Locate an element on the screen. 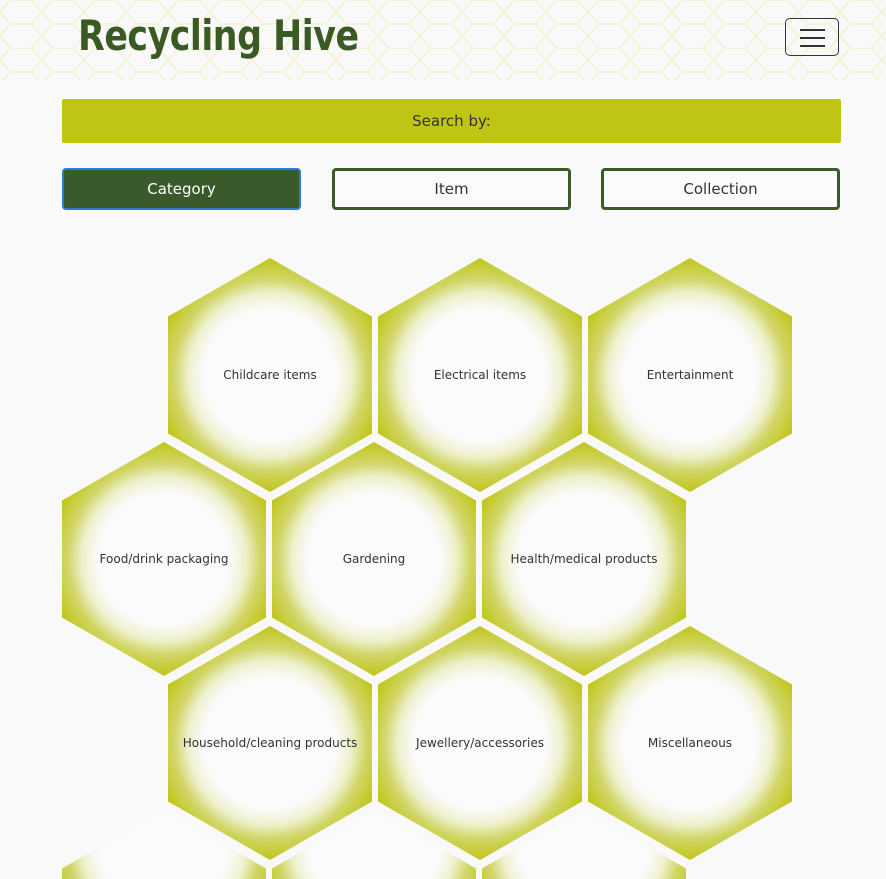 This screenshot has width=886, height=879. category-hex: Food/drink packaging is located at coordinates (164, 559).